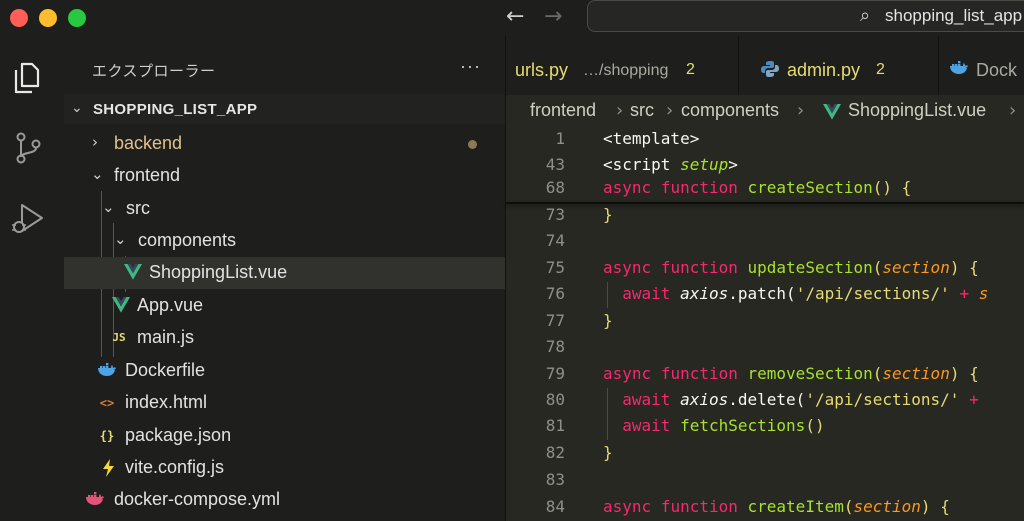 The height and width of the screenshot is (521, 1024). I want to click on code-token: setup, so click(704, 164).